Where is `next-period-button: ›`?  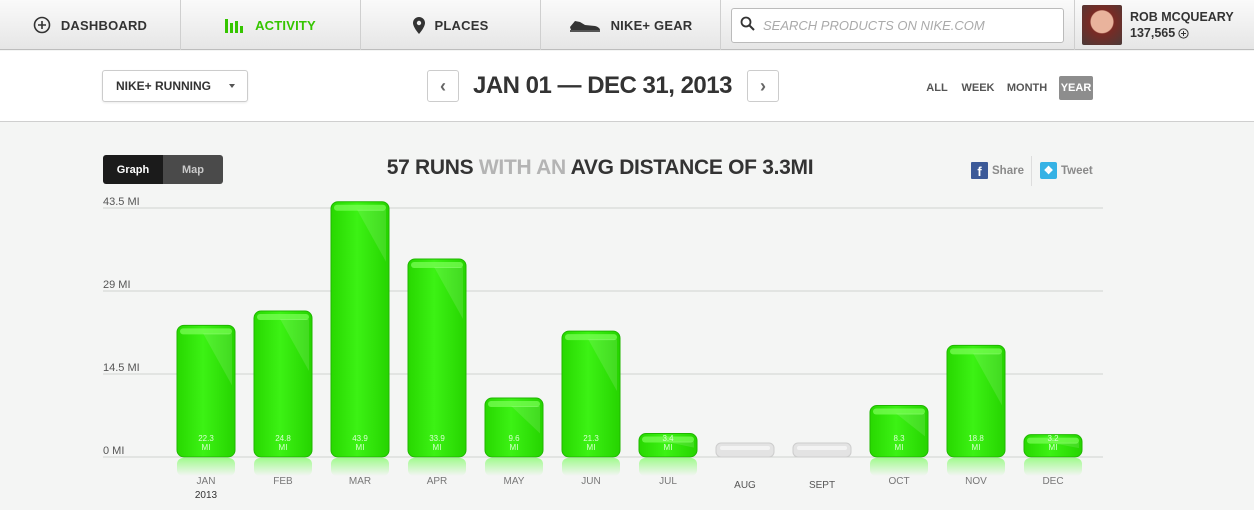
next-period-button: › is located at coordinates (763, 86).